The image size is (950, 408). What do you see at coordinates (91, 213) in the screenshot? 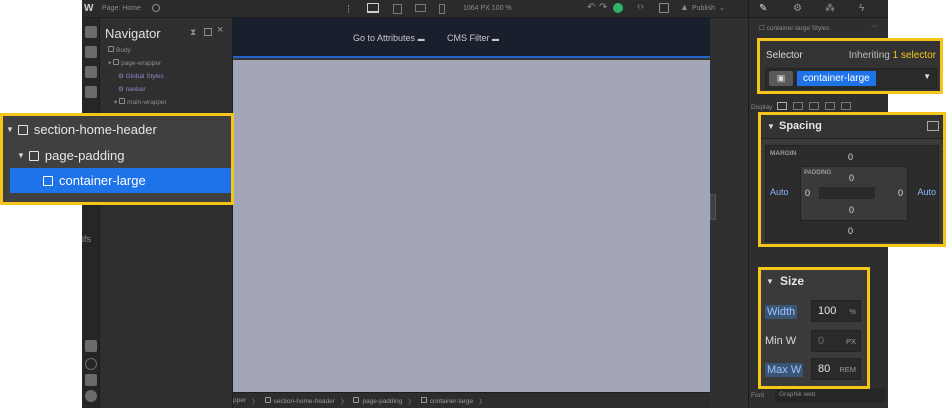
I see `left-toolbar: ifs` at bounding box center [91, 213].